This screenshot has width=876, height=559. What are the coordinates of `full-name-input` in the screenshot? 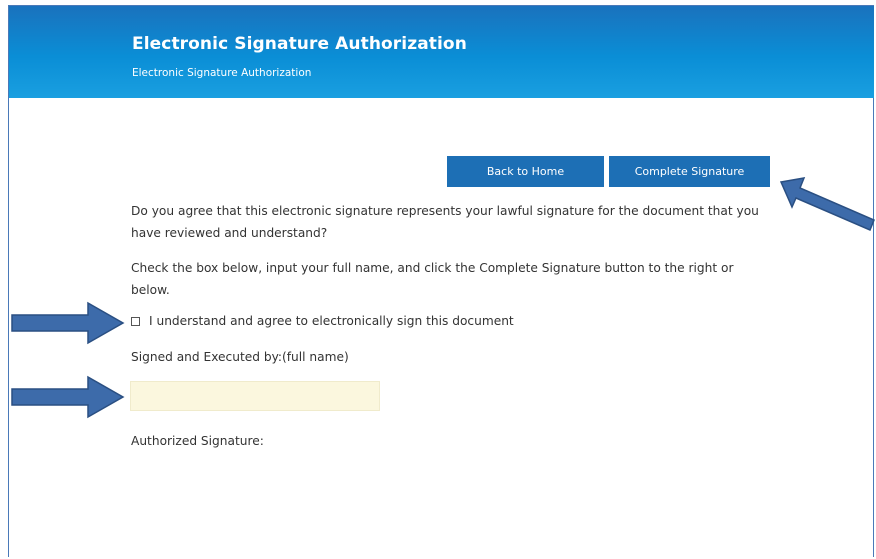 It's located at (255, 396).